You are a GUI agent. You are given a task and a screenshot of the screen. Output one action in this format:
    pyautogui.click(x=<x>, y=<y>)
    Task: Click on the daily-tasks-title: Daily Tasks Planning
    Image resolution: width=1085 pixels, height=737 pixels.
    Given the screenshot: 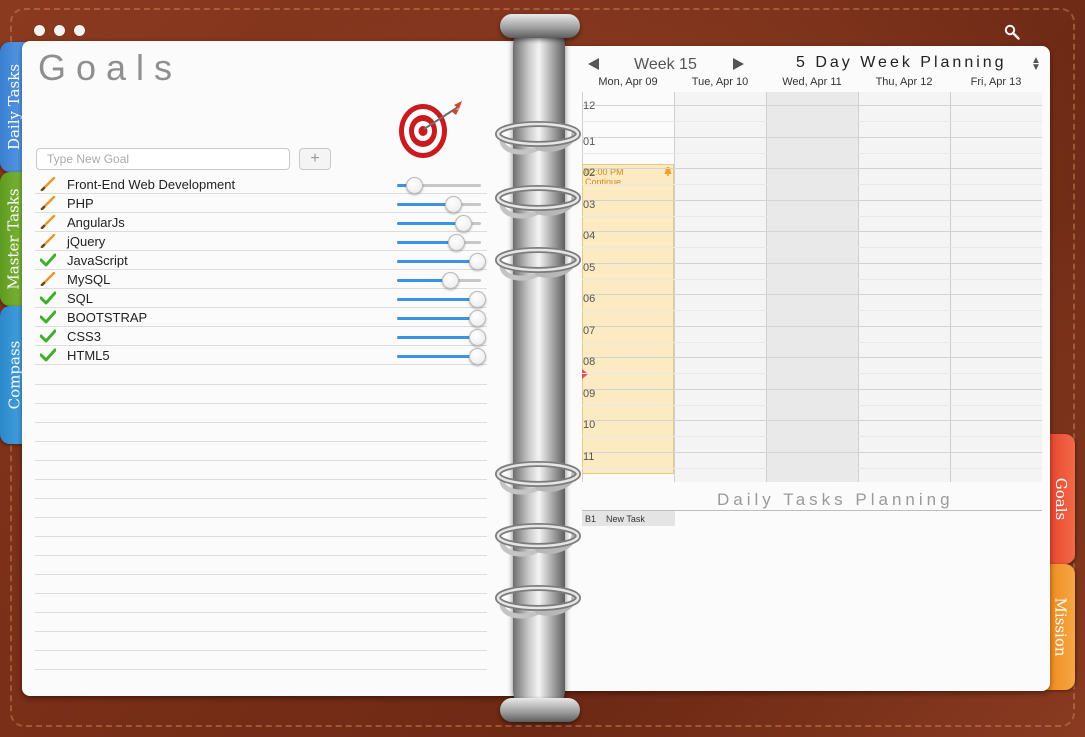 What is the action you would take?
    pyautogui.click(x=835, y=499)
    